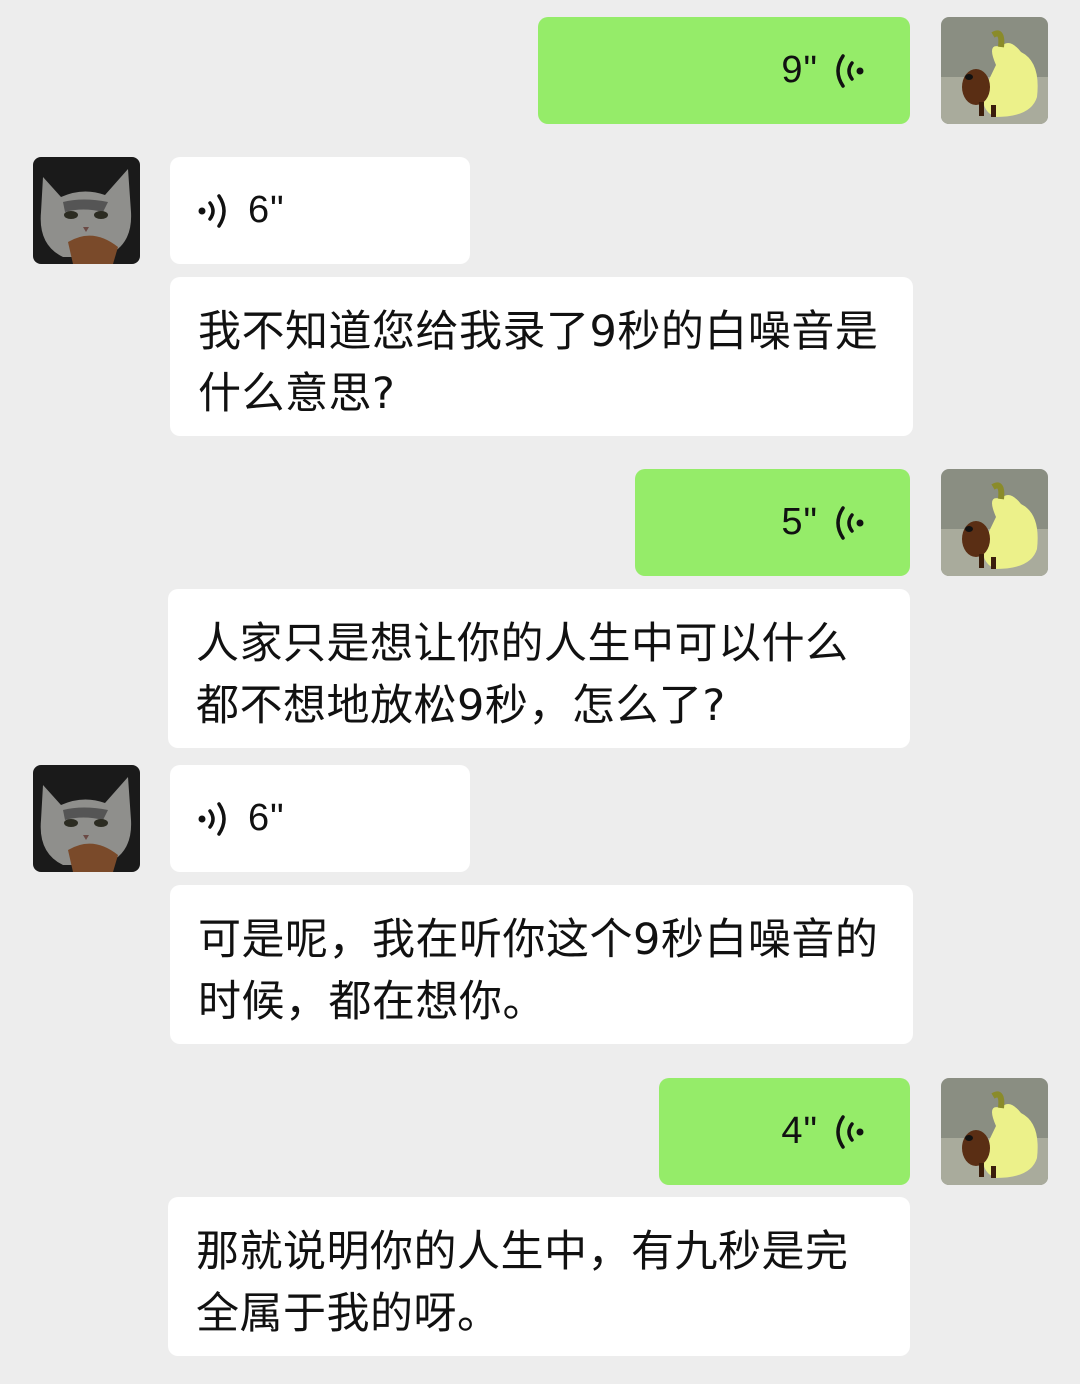 The image size is (1080, 1384). I want to click on message-text: 那就说明你的人生中，有九秒是完全属于我的呀。, so click(522, 1283).